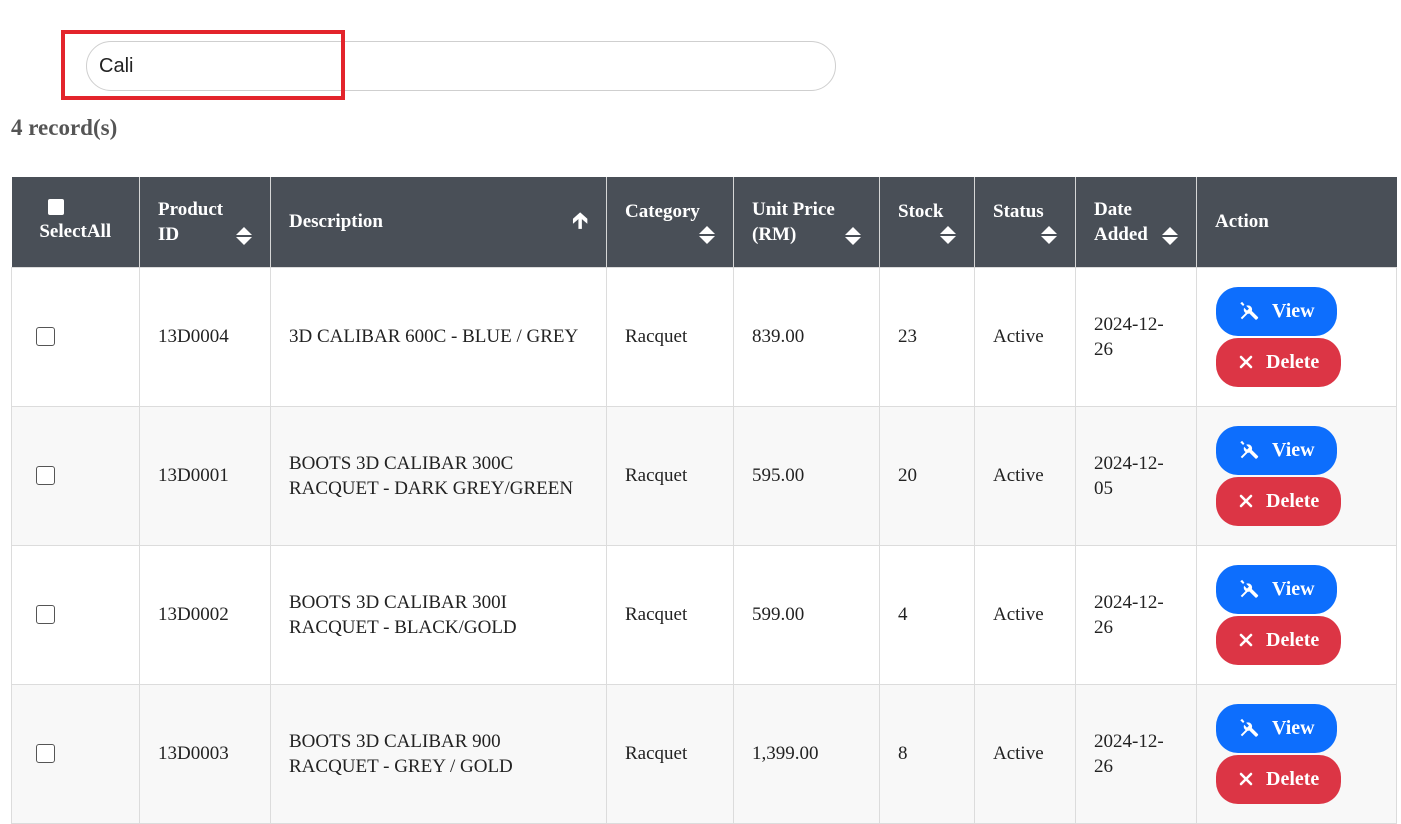 This screenshot has width=1401, height=824. What do you see at coordinates (806, 336) in the screenshot?
I see `unit-price-cell: 839.00` at bounding box center [806, 336].